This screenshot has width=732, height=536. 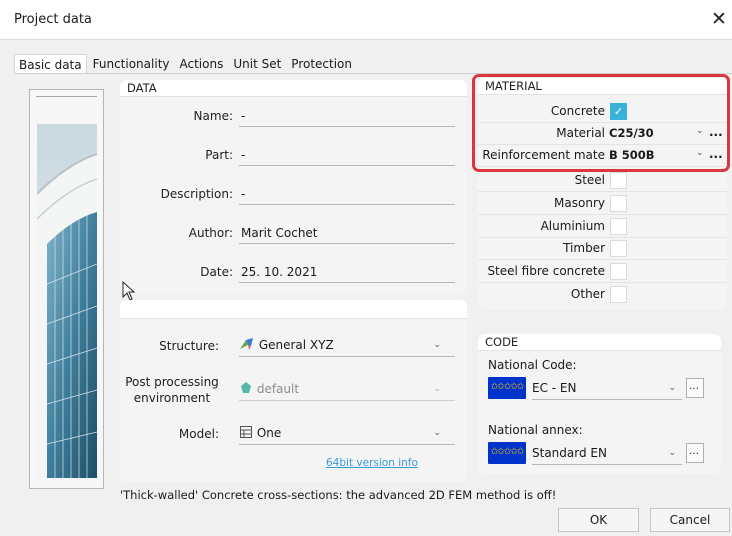 I want to click on steel-label: Steel, so click(x=589, y=180).